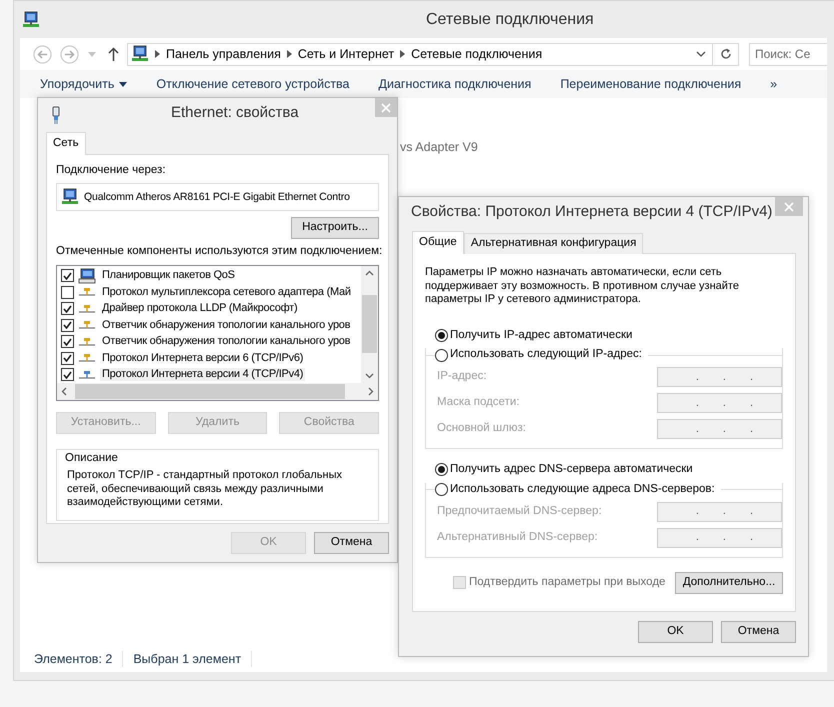 The height and width of the screenshot is (707, 834). I want to click on dialog-button: OK, so click(675, 632).